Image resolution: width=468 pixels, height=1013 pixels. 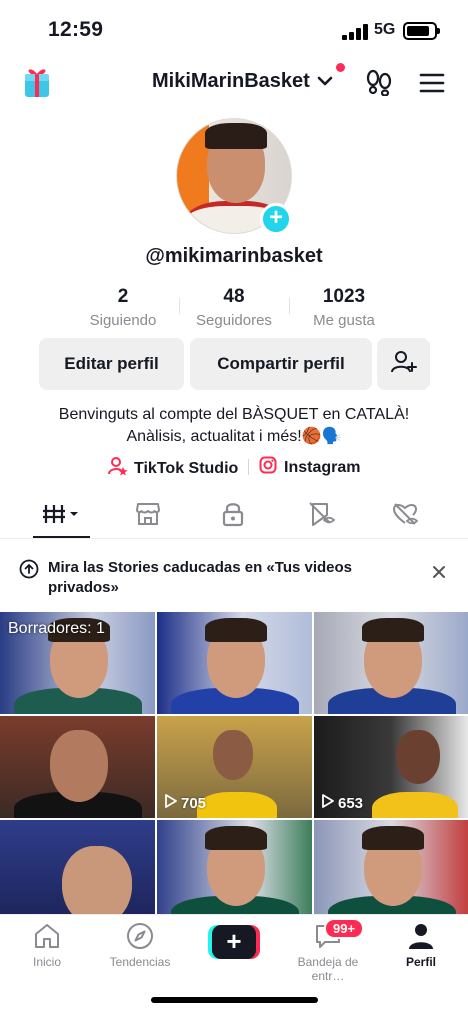 I want to click on instagram-link: Instagram, so click(x=309, y=467).